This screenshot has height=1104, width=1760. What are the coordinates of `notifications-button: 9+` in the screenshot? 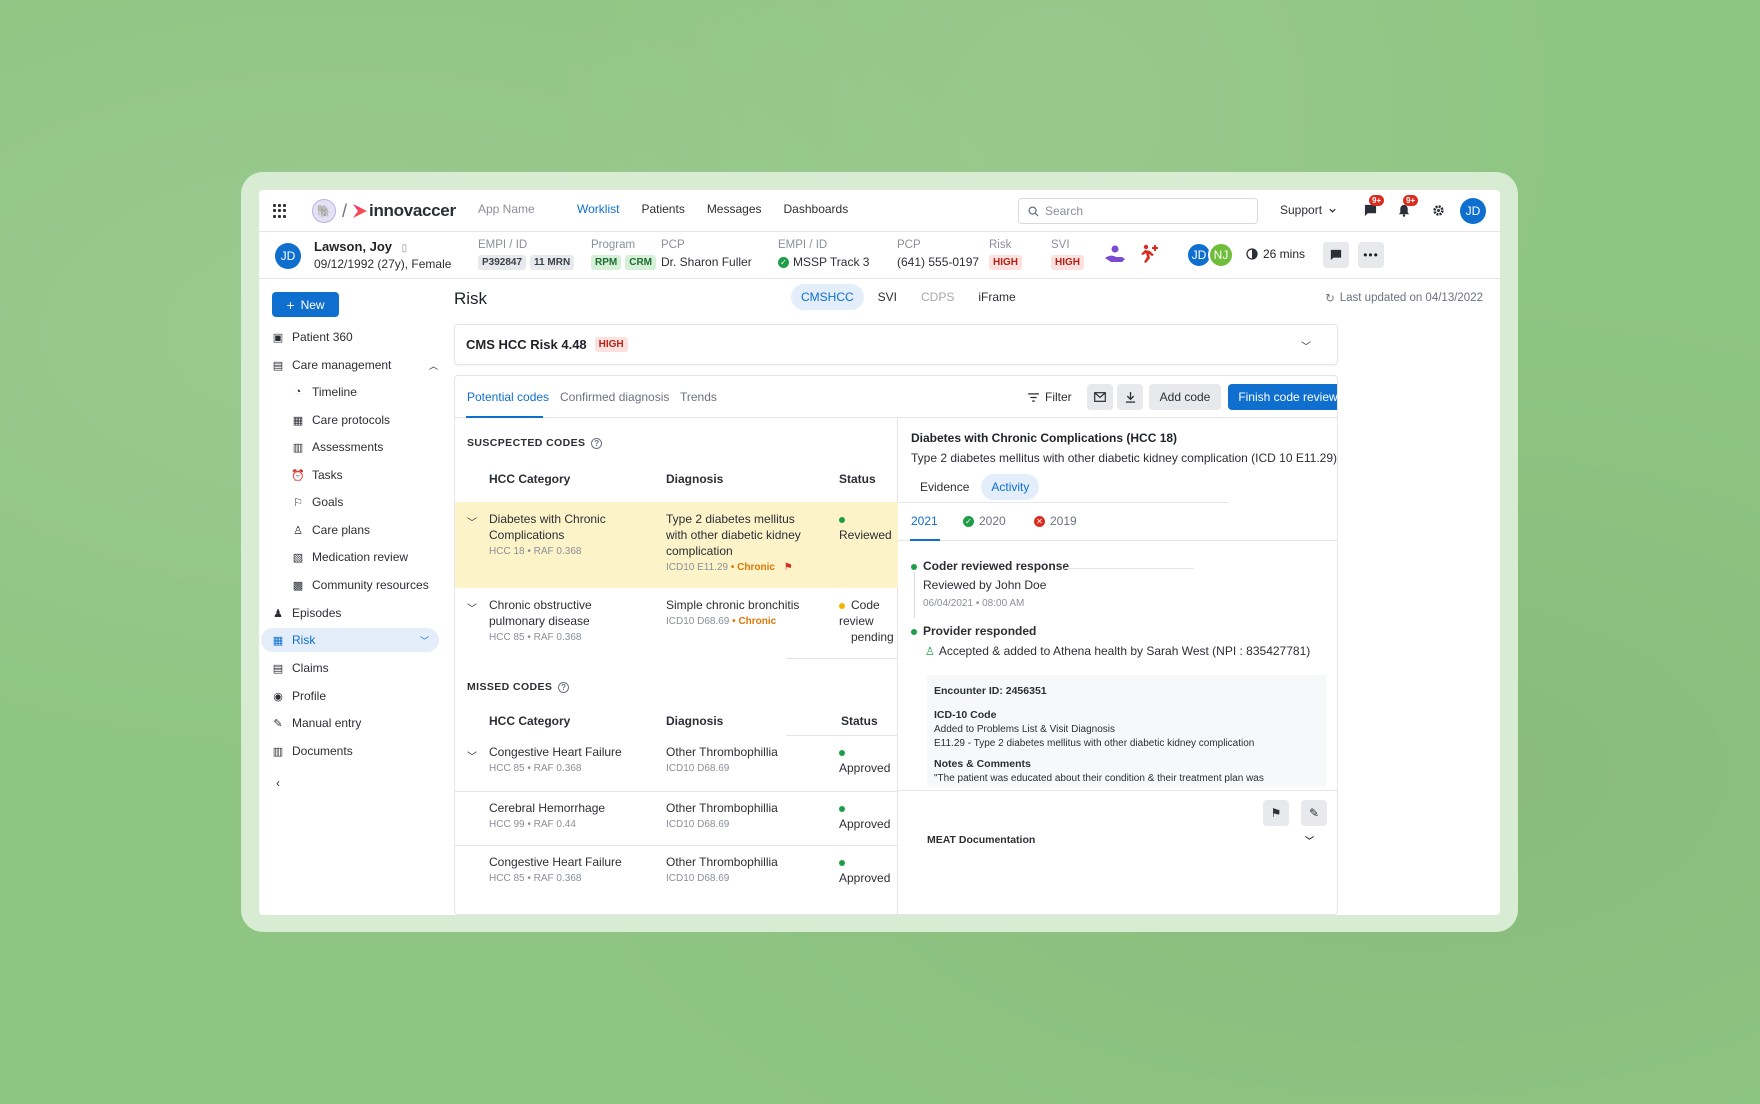 It's located at (1407, 207).